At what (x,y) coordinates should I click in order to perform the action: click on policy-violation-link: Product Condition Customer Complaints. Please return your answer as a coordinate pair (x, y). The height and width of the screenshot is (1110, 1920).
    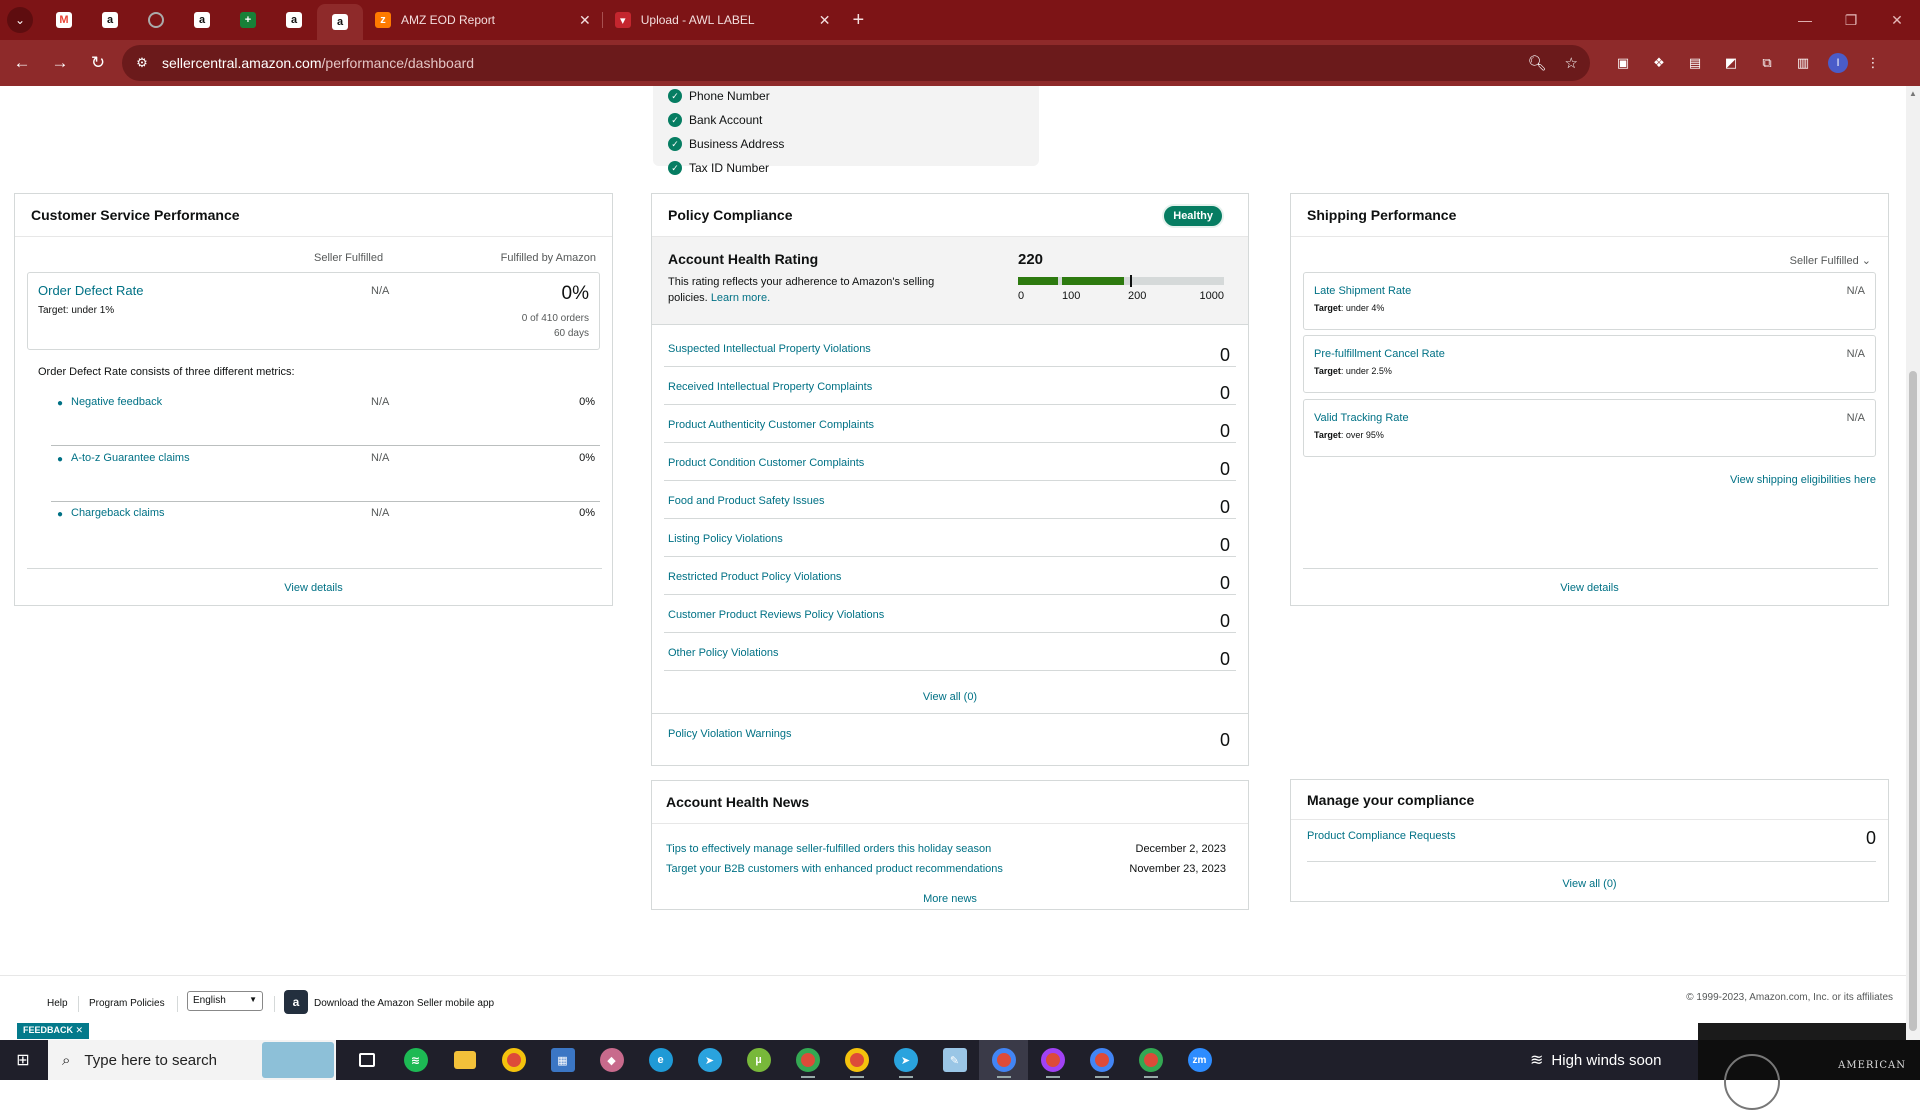
    Looking at the image, I should click on (766, 463).